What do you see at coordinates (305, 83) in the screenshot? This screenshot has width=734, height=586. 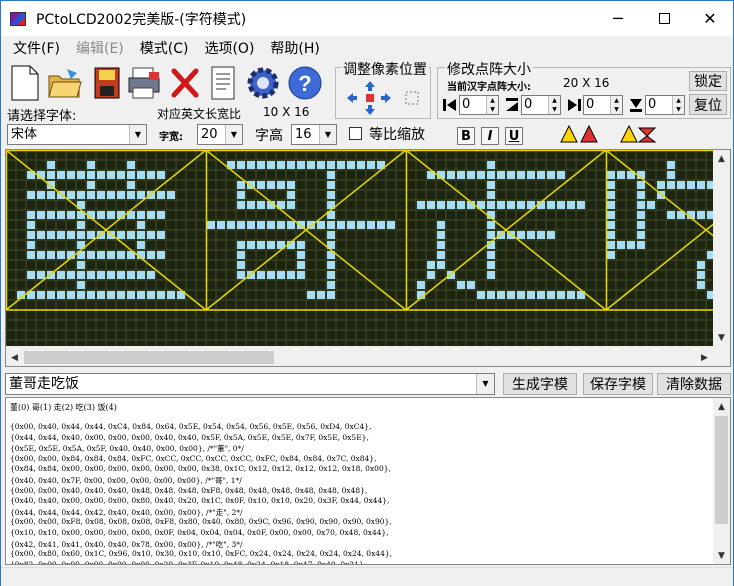 I see `help-button: ?` at bounding box center [305, 83].